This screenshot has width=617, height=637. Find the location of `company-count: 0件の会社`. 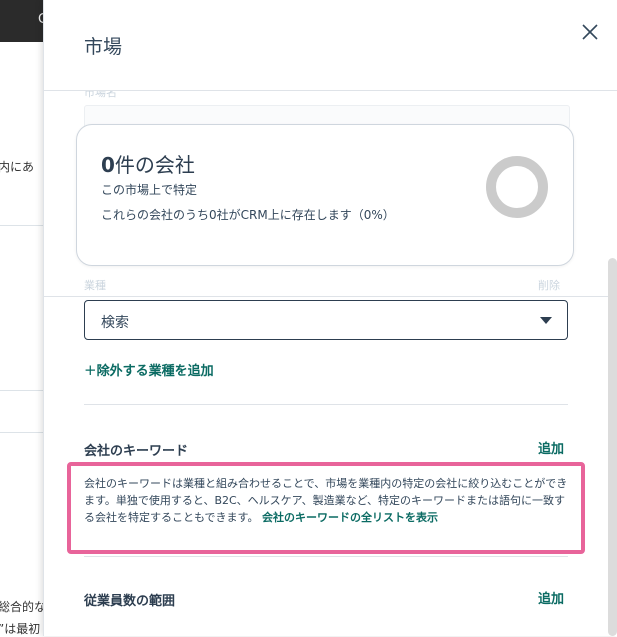

company-count: 0件の会社 is located at coordinates (148, 163).